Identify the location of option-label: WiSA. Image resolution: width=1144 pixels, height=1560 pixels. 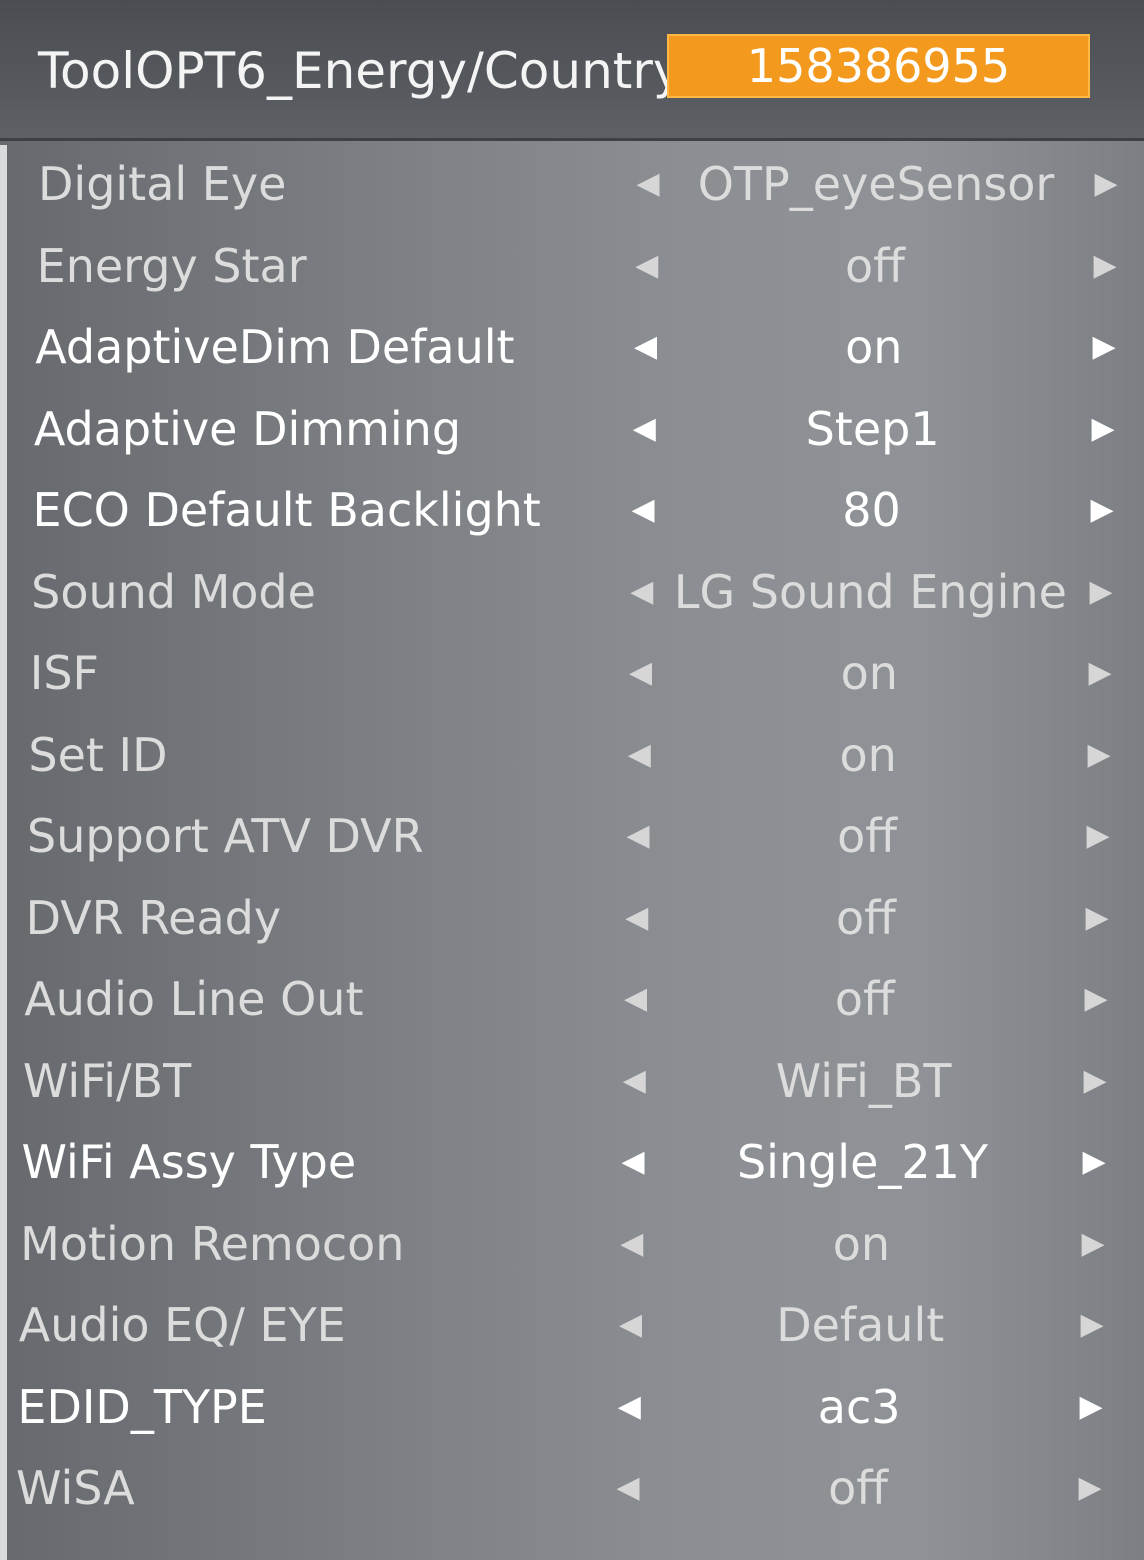
(75, 1488).